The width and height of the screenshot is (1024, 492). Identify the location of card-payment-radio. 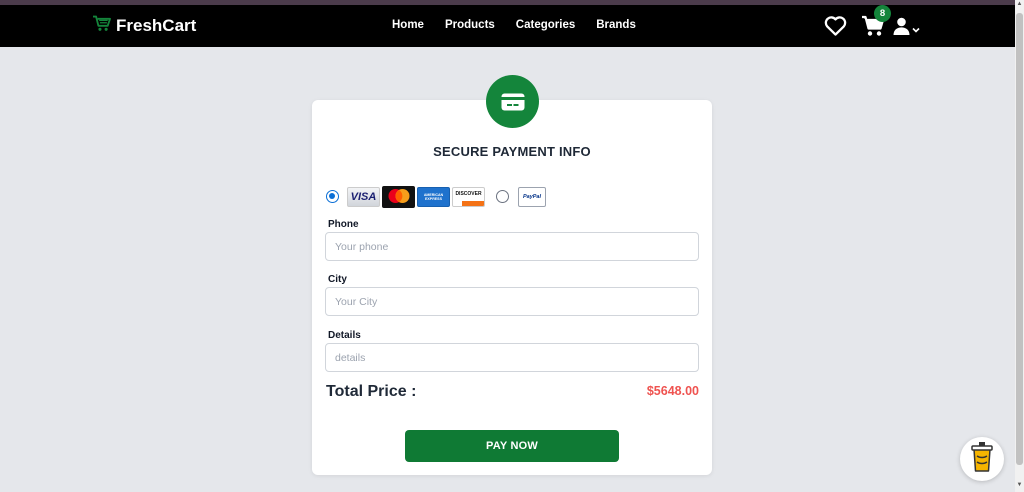
(332, 196).